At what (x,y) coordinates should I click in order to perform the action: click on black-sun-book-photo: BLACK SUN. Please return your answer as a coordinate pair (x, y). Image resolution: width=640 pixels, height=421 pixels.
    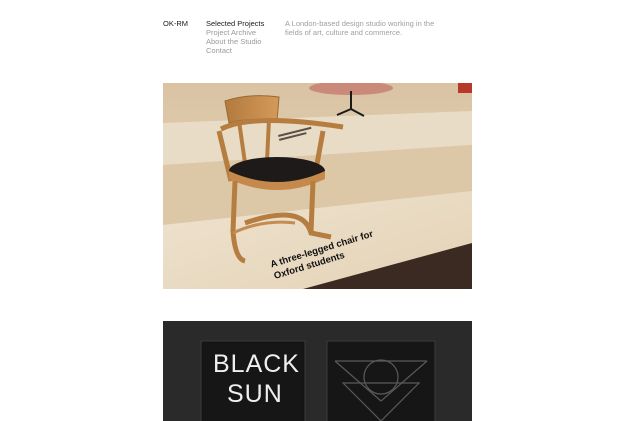
    Looking at the image, I should click on (317, 371).